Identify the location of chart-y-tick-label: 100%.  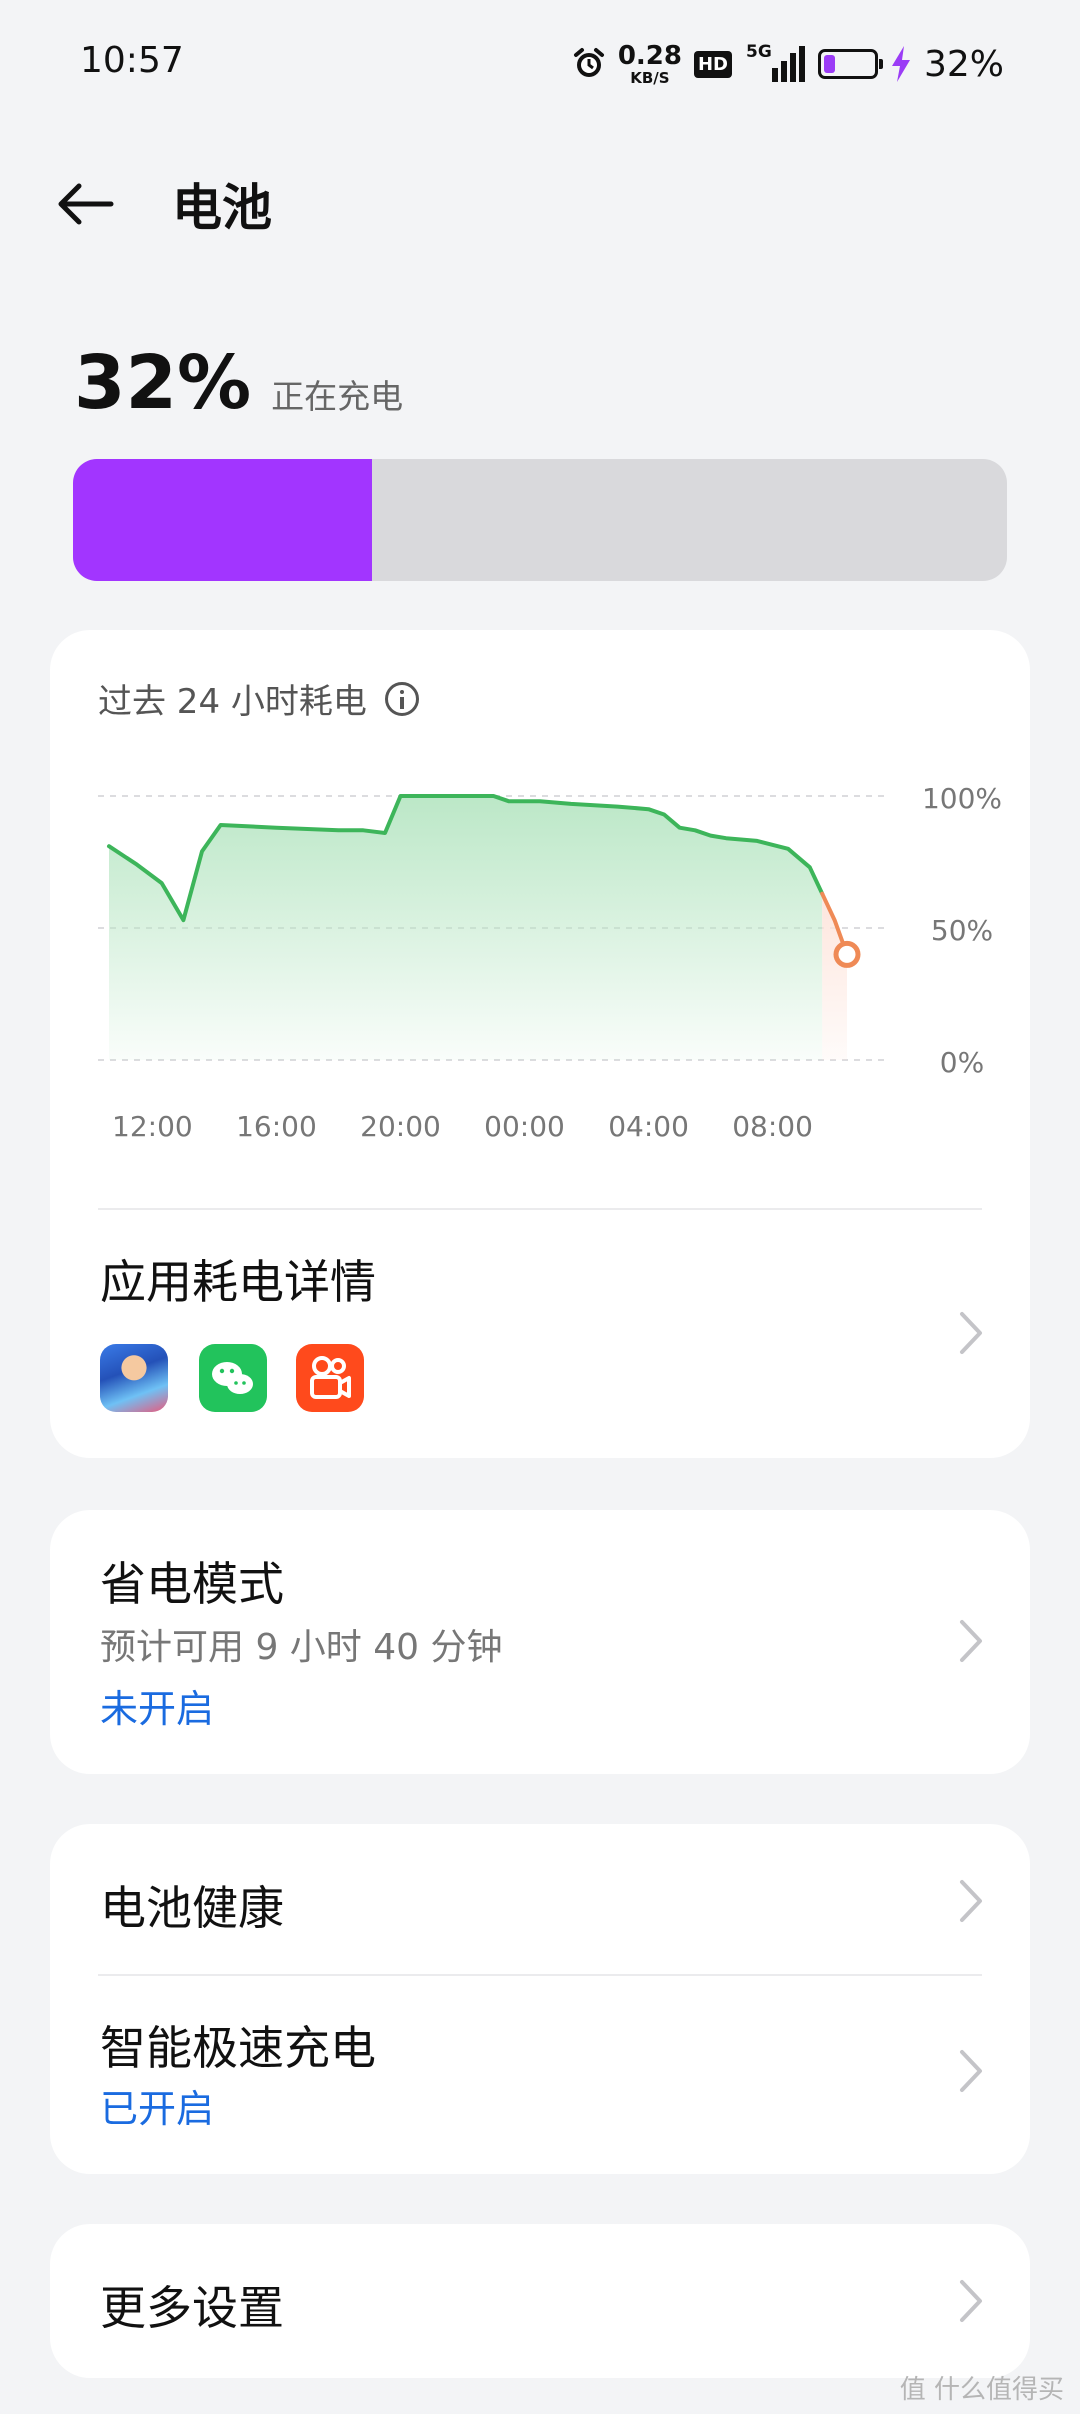
(962, 798).